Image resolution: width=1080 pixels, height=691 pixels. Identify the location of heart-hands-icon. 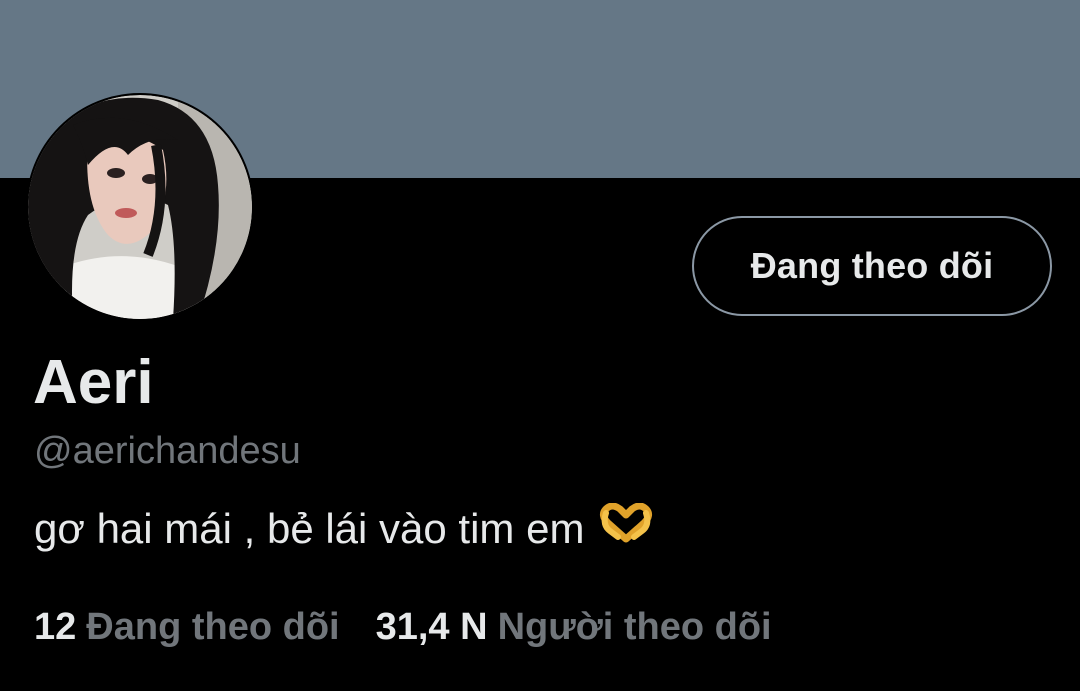
(626, 527).